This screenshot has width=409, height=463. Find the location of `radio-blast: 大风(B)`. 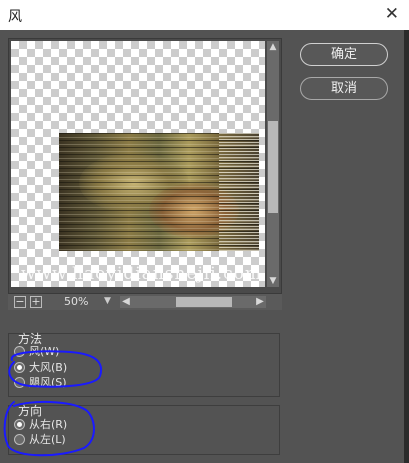

radio-blast: 大风(B) is located at coordinates (40, 367).